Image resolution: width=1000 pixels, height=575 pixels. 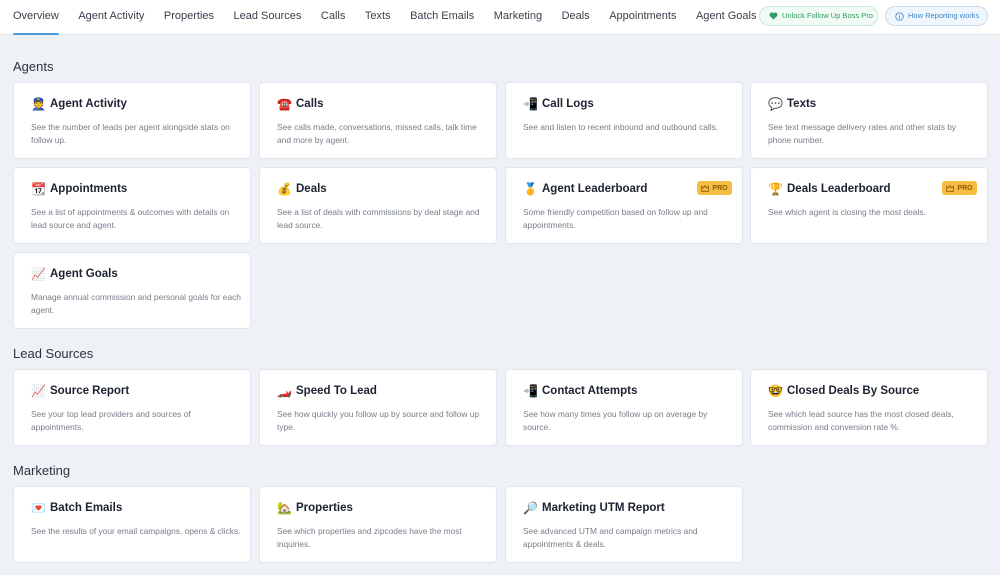 What do you see at coordinates (53, 353) in the screenshot?
I see `section-title-lead-sources: Lead Sources` at bounding box center [53, 353].